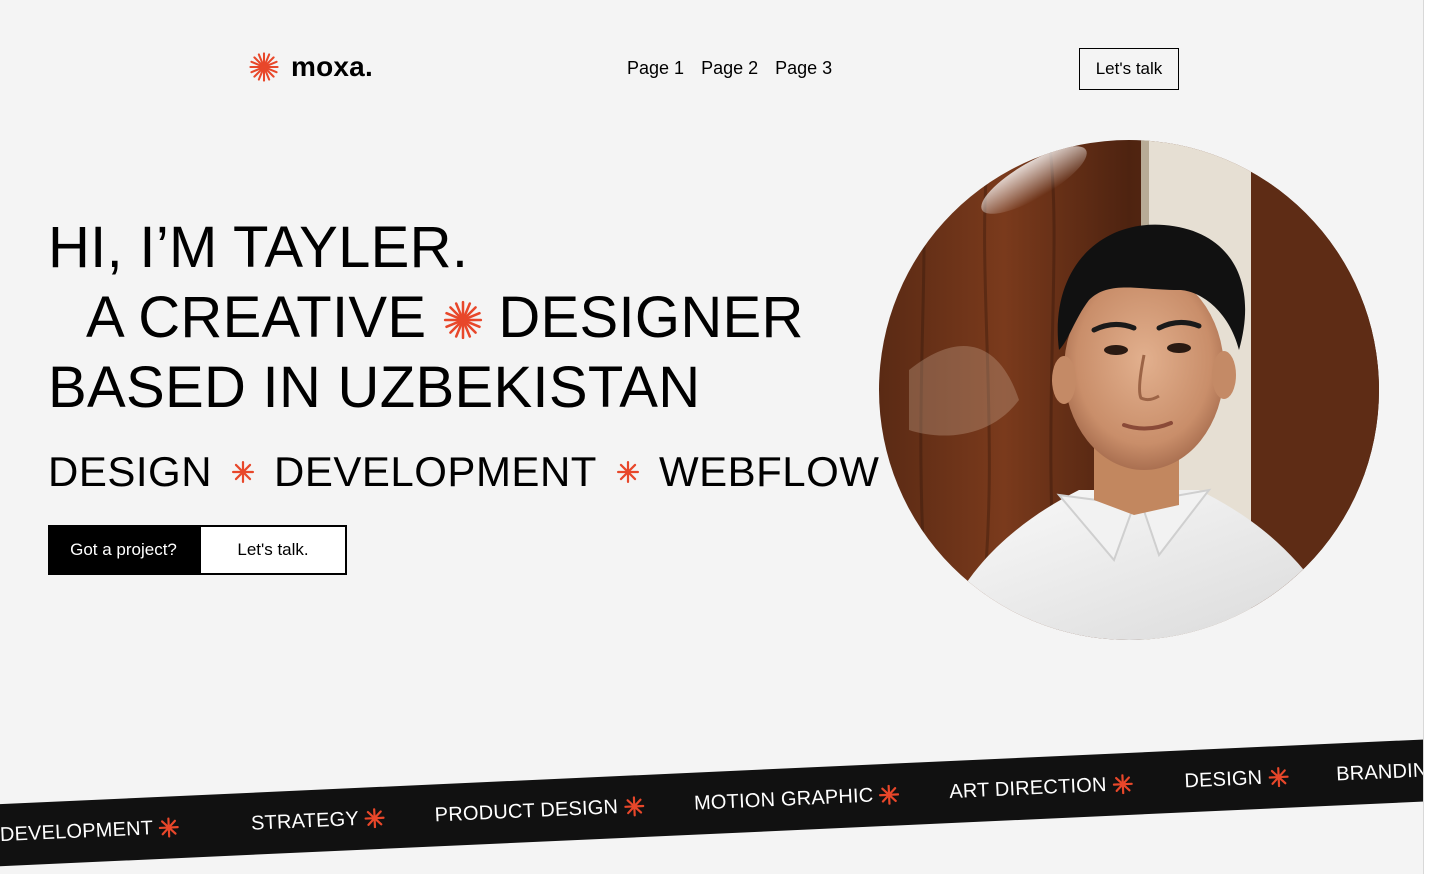  What do you see at coordinates (374, 387) in the screenshot?
I see `hero-line-3: BASED IN UZBEKISTAN` at bounding box center [374, 387].